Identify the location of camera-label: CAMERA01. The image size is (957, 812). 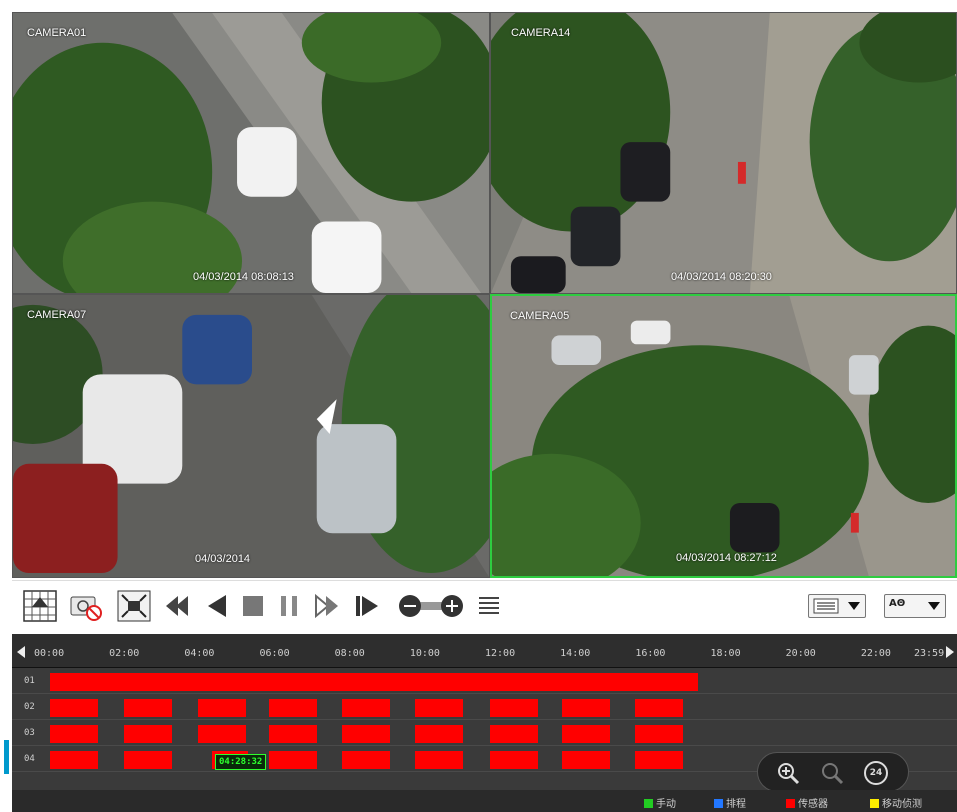
(57, 33).